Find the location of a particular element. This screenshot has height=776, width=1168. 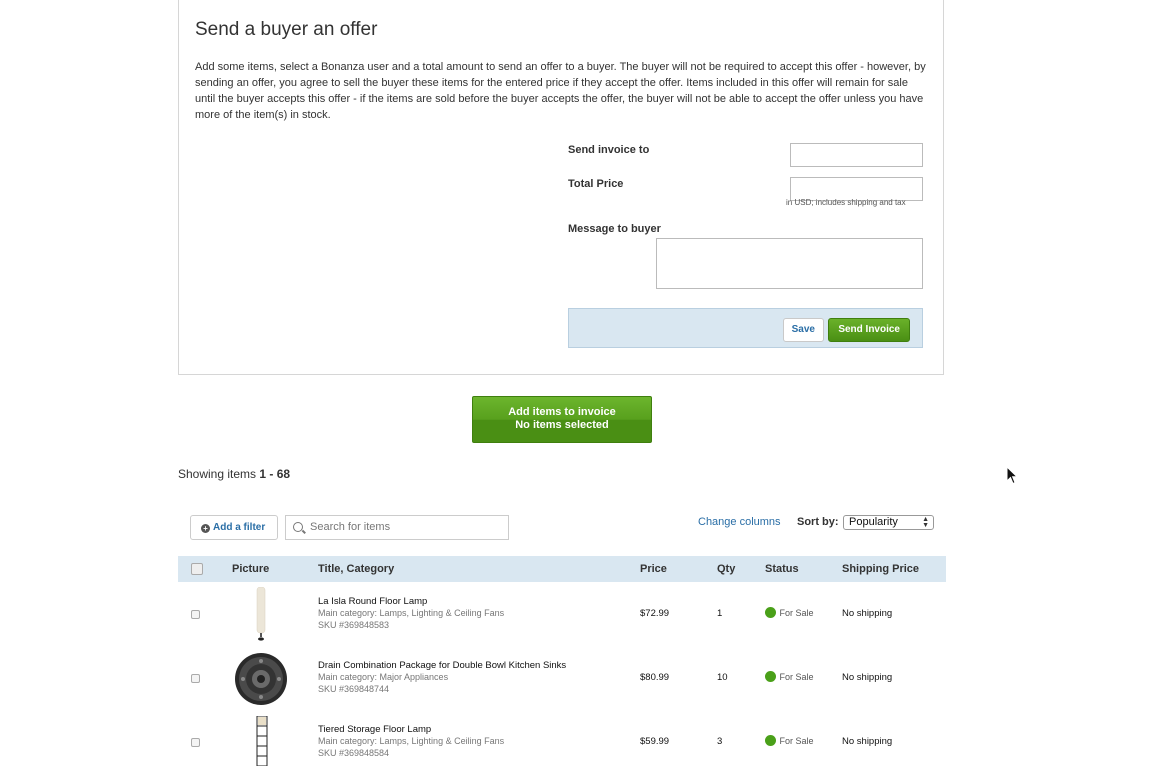

showing-prefix: Showing items is located at coordinates (219, 474).